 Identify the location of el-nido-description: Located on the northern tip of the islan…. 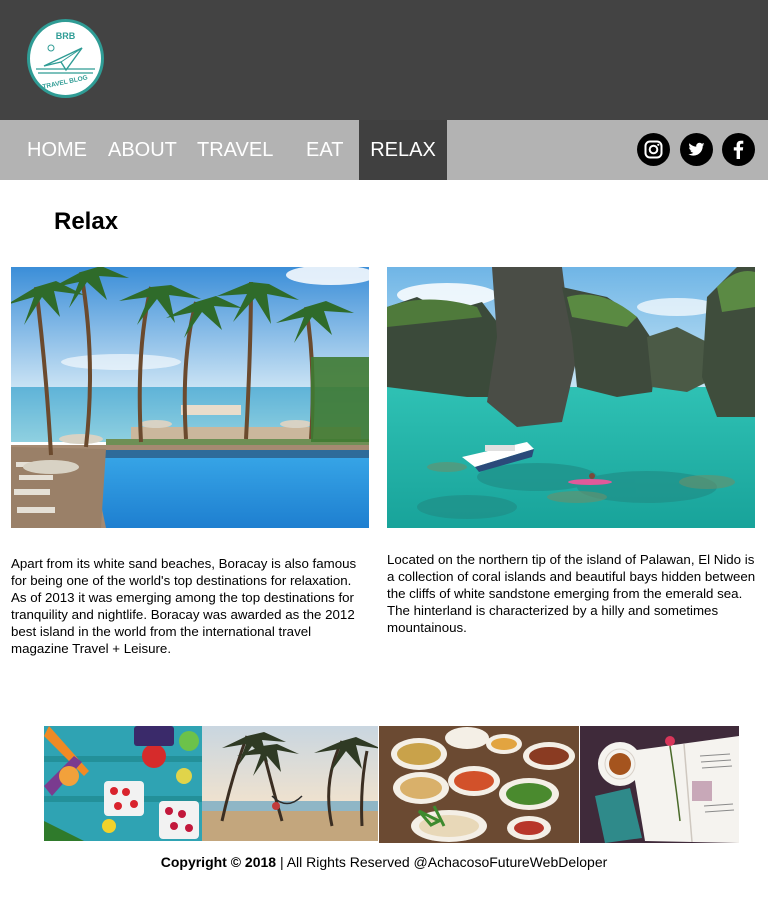
(571, 593).